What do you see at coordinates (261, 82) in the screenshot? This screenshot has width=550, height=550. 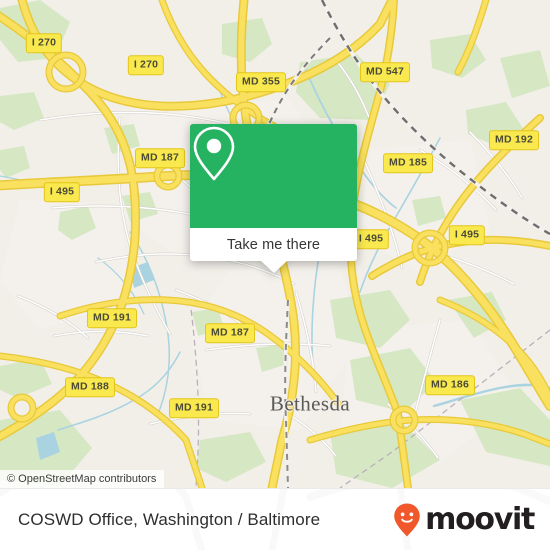 I see `road-shield: MD 355` at bounding box center [261, 82].